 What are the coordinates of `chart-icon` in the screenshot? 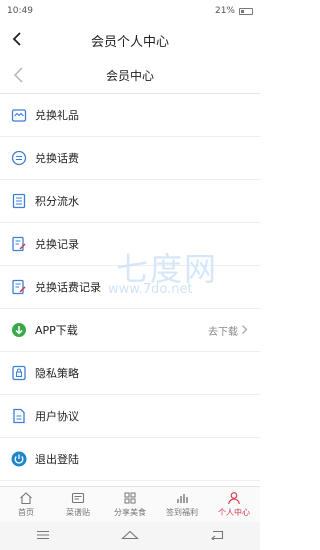 It's located at (182, 498).